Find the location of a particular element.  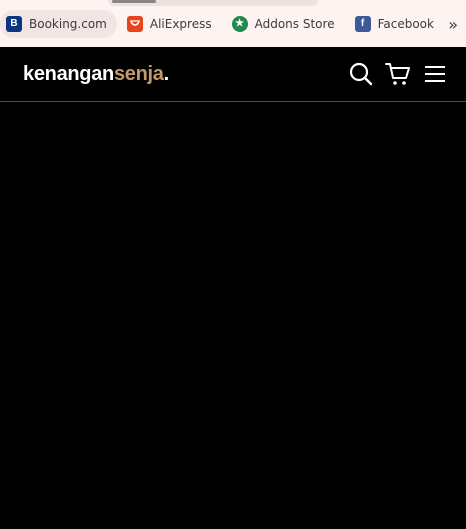

bookmarks-overflow-icon: » is located at coordinates (453, 24).